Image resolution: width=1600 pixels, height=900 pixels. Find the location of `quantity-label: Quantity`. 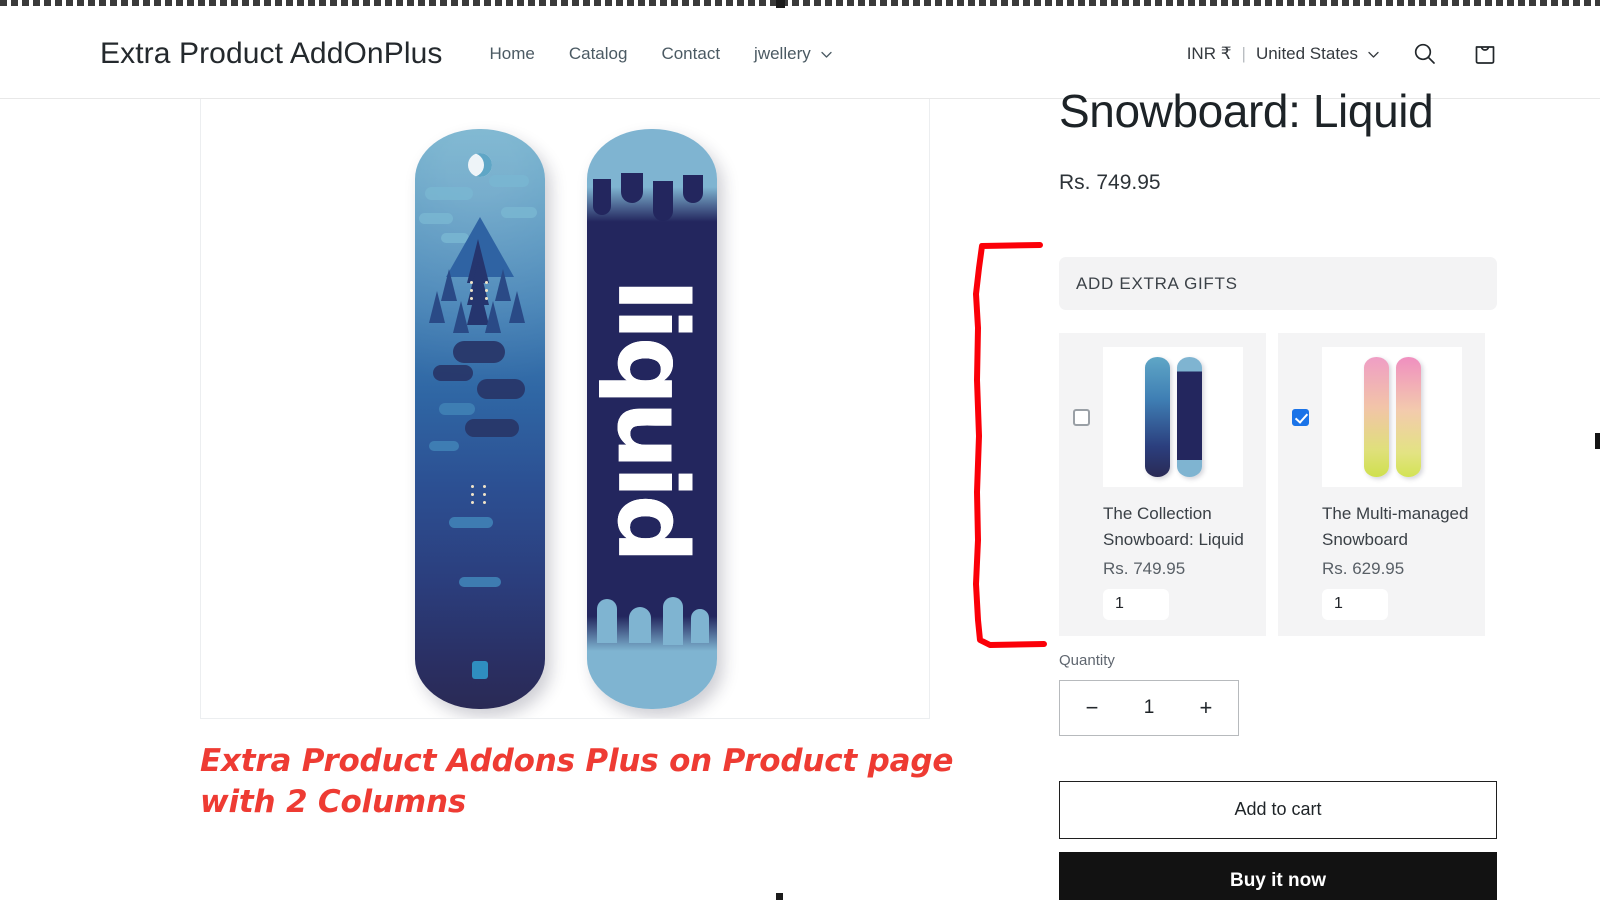

quantity-label: Quantity is located at coordinates (1087, 660).